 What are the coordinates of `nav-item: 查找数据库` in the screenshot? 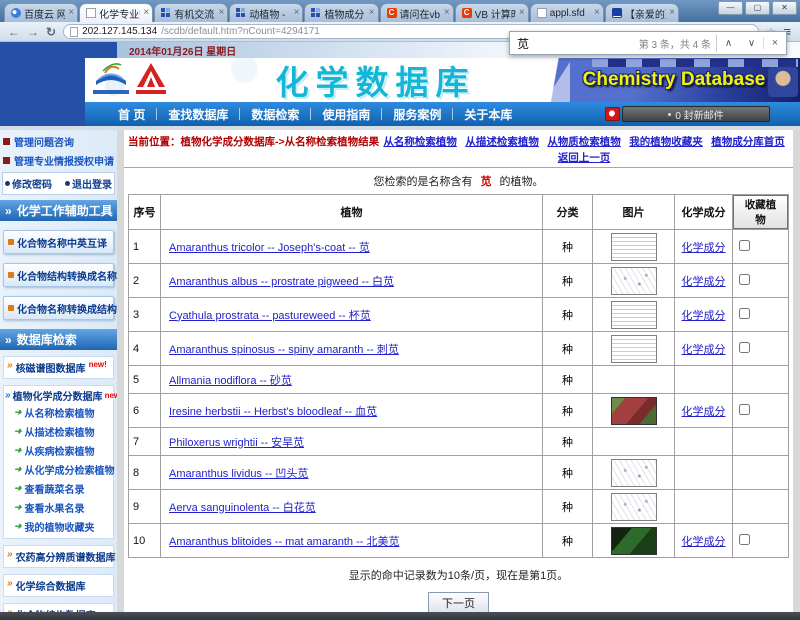 It's located at (198, 114).